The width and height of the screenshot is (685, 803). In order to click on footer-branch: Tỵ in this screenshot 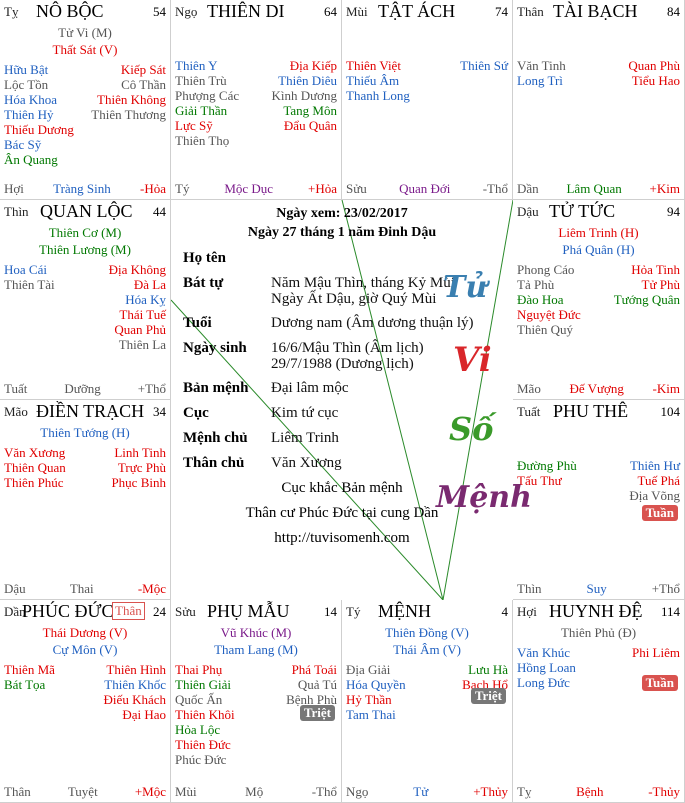, I will do `click(524, 791)`.